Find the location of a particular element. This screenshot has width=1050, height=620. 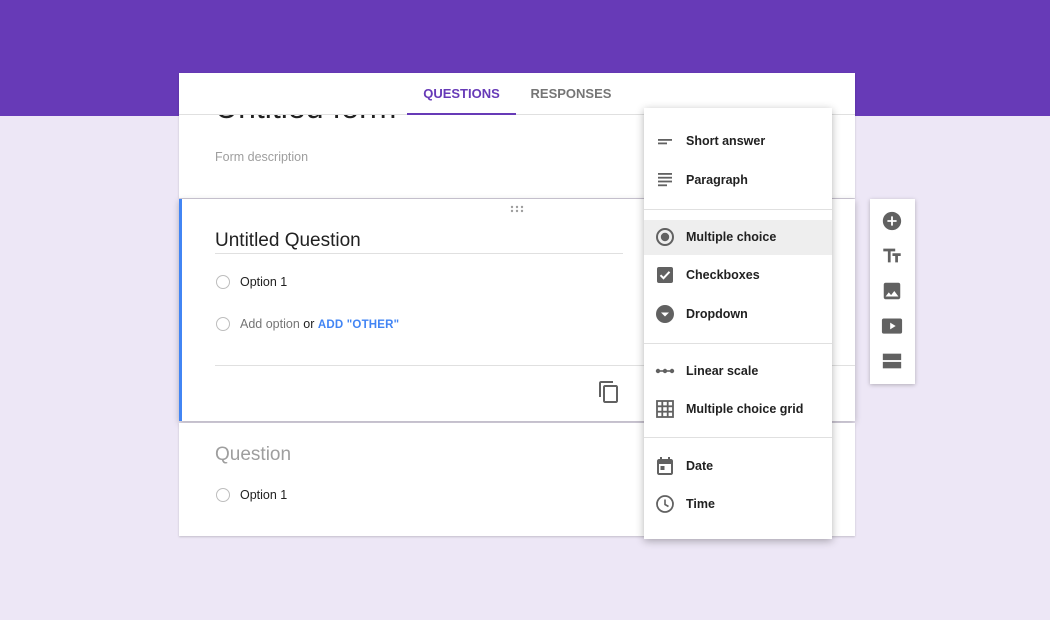

or-text: or is located at coordinates (310, 324).